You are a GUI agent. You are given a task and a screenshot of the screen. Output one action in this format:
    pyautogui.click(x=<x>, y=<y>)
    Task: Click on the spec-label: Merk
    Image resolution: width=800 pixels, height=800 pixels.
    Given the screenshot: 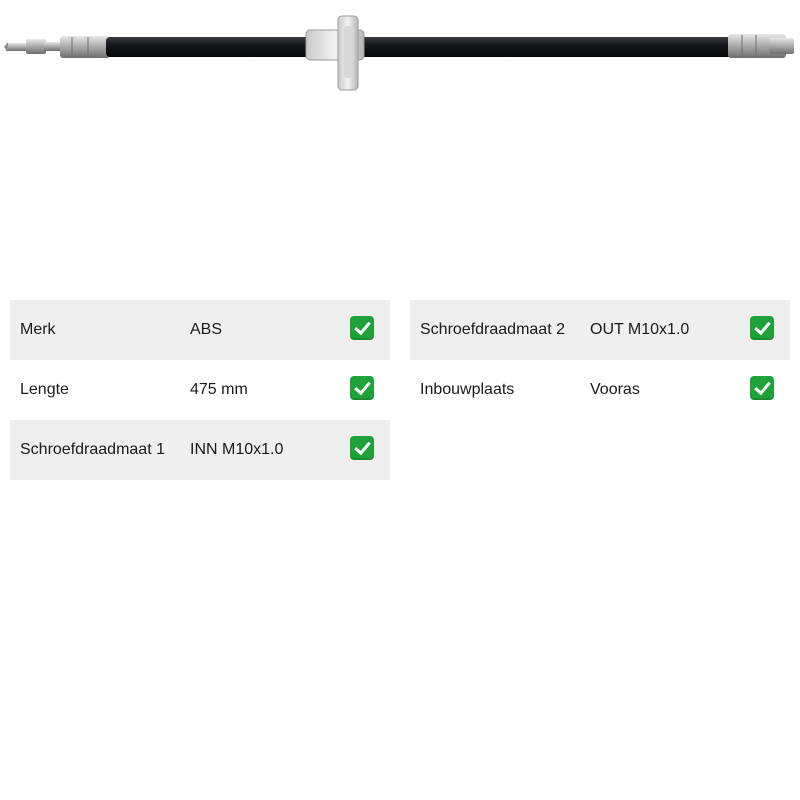 What is the action you would take?
    pyautogui.click(x=38, y=329)
    